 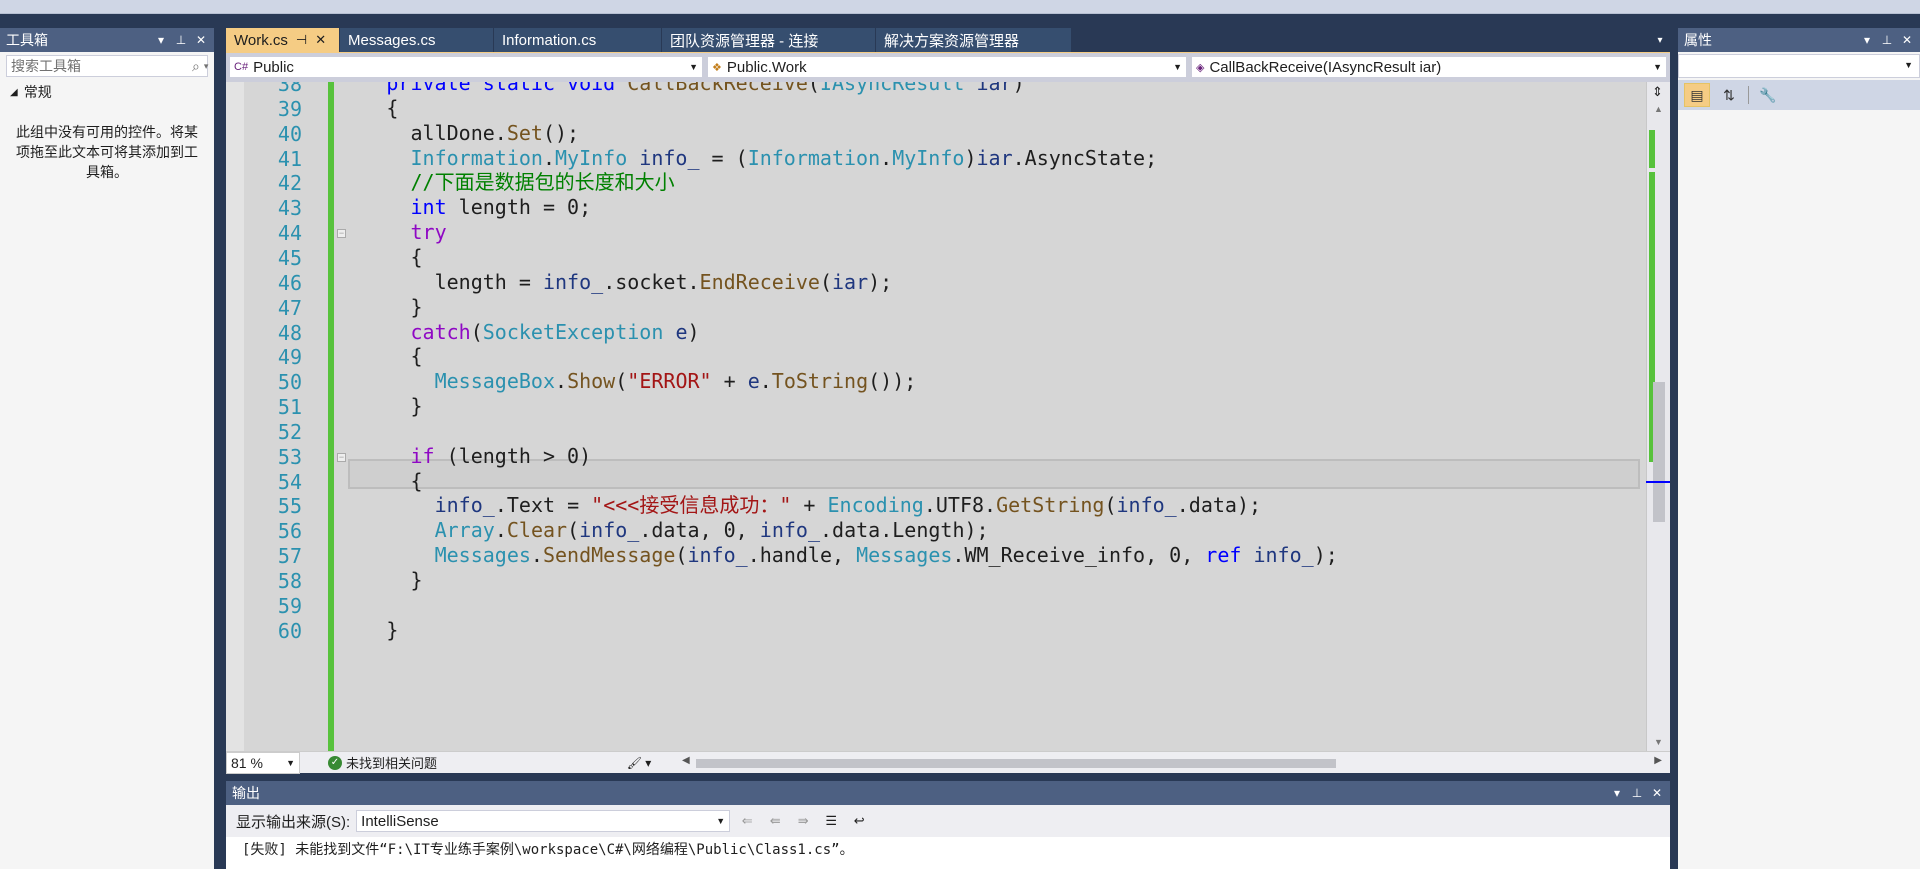 What do you see at coordinates (1768, 95) in the screenshot?
I see `wrench-icon: 🔧` at bounding box center [1768, 95].